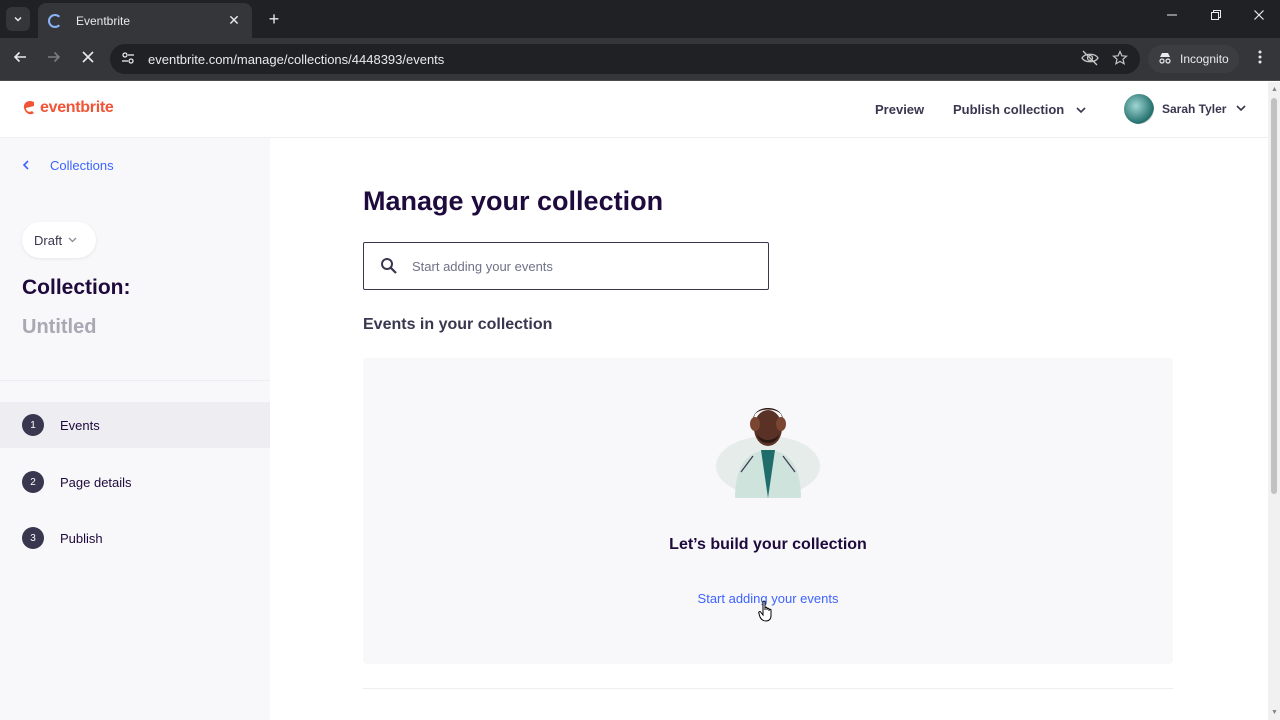  I want to click on publish-collection-label: Publish collection, so click(1009, 109).